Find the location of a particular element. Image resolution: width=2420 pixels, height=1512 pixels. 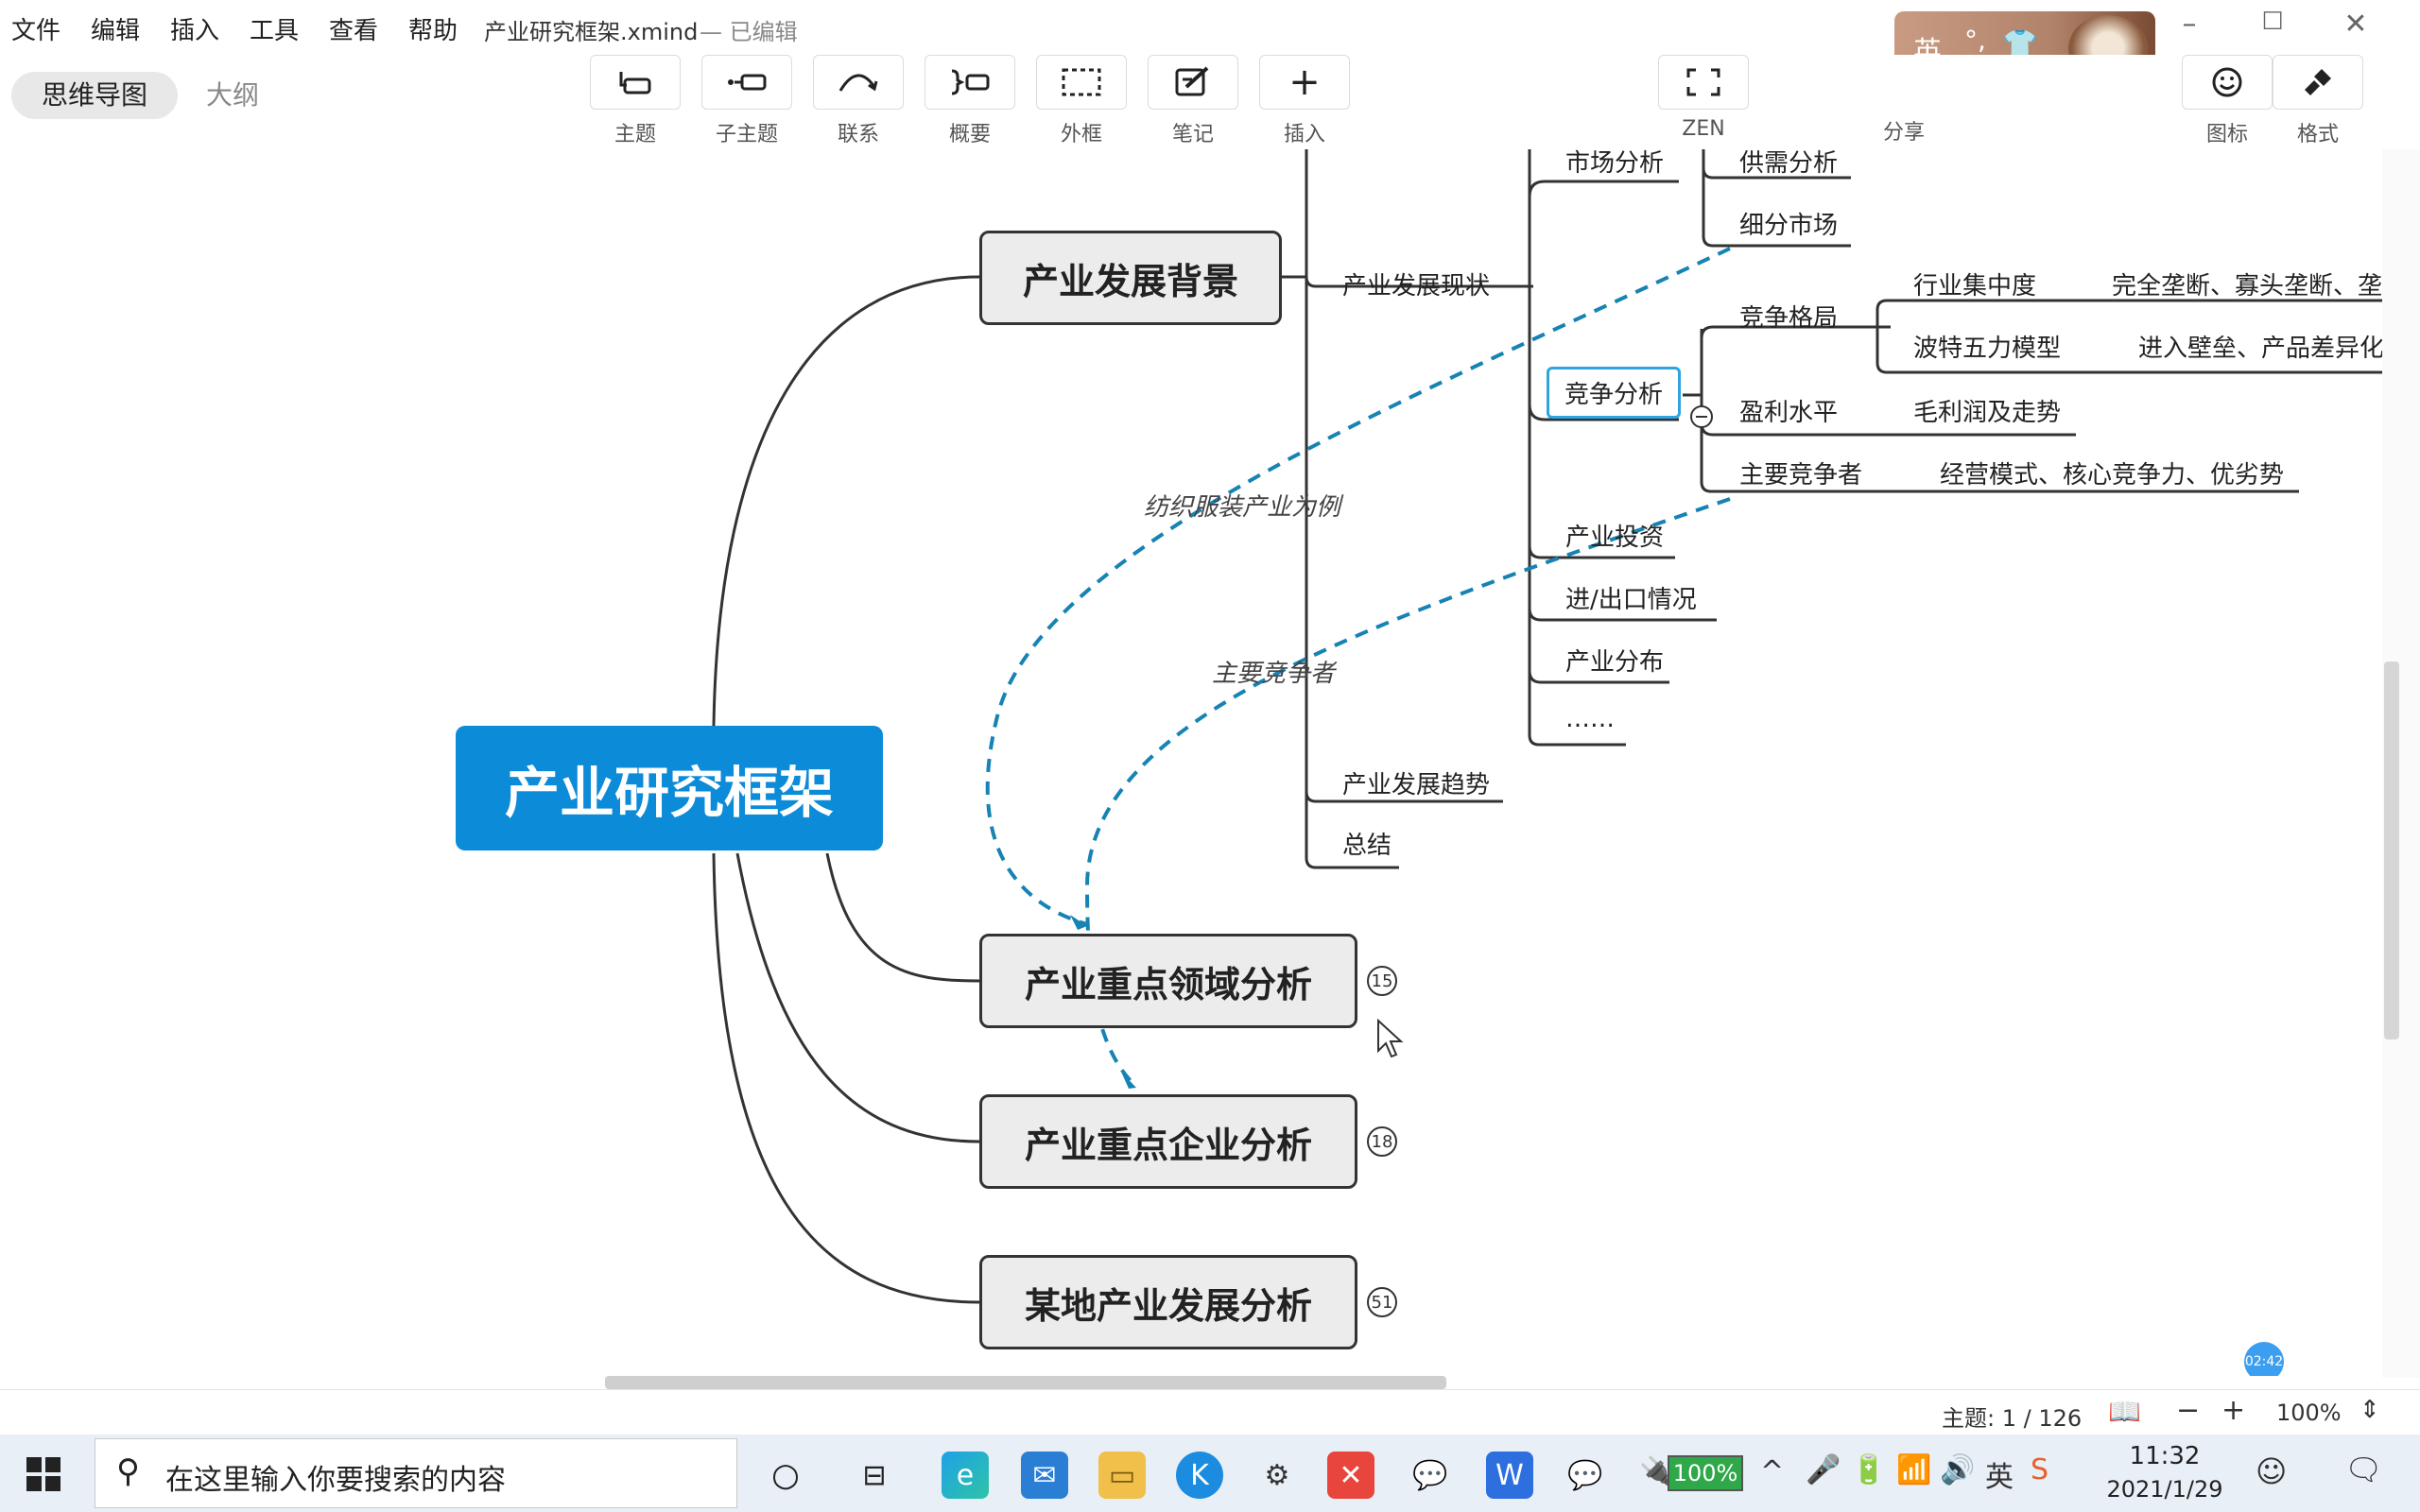

icon-panel-label: 图标 is located at coordinates (2226, 134).